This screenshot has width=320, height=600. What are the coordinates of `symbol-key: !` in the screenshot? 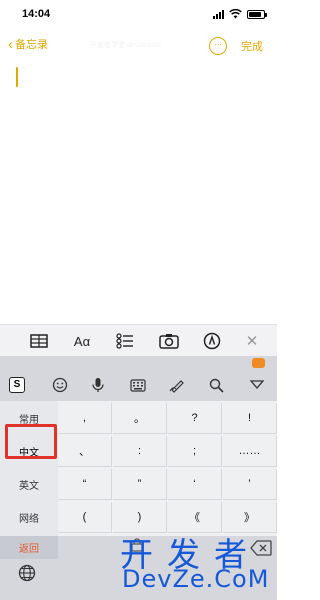 It's located at (250, 418).